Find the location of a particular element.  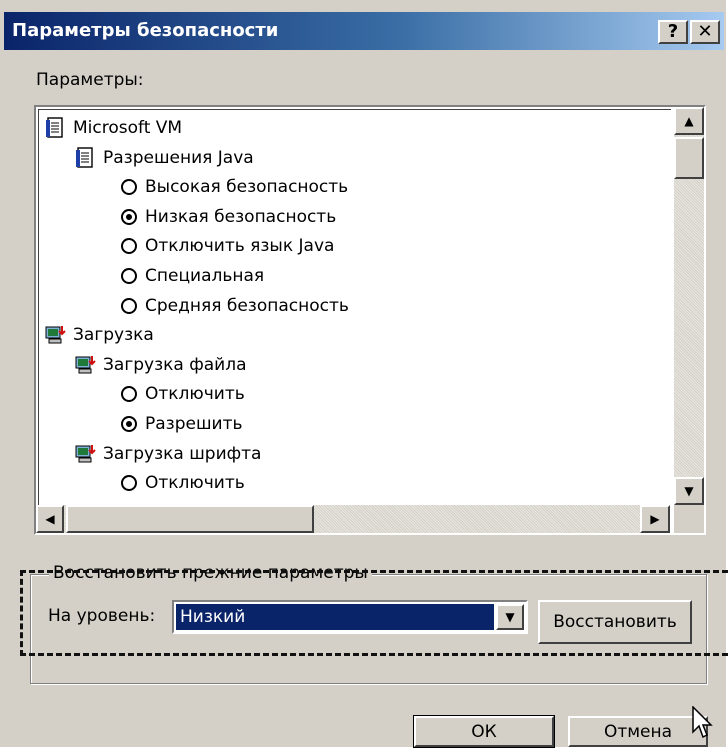

tree-item-label: Разрешения Java is located at coordinates (178, 157).